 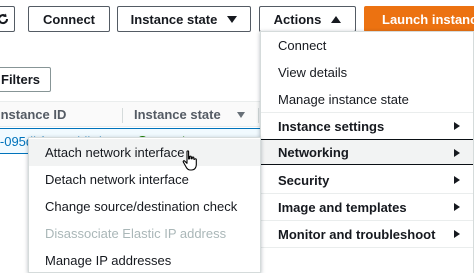 What do you see at coordinates (33, 114) in the screenshot?
I see `column-header-instance-id: Instance ID` at bounding box center [33, 114].